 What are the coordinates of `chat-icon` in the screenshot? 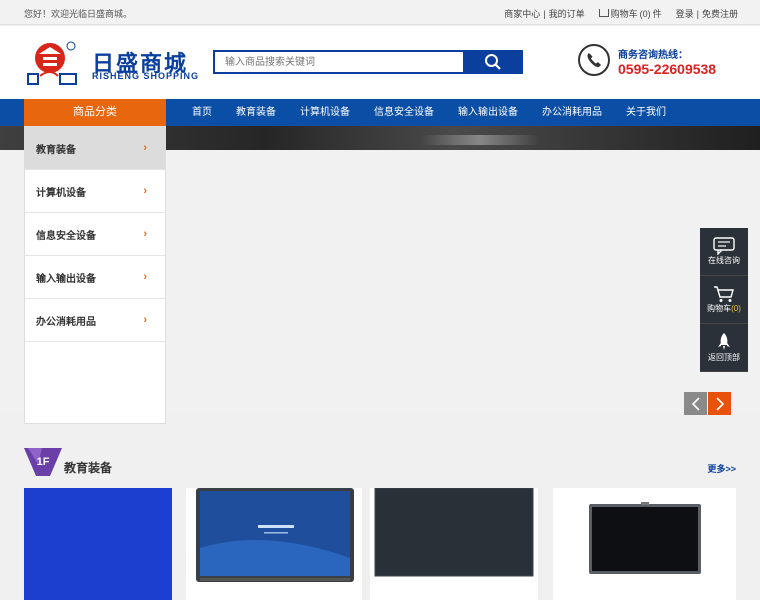 It's located at (724, 246).